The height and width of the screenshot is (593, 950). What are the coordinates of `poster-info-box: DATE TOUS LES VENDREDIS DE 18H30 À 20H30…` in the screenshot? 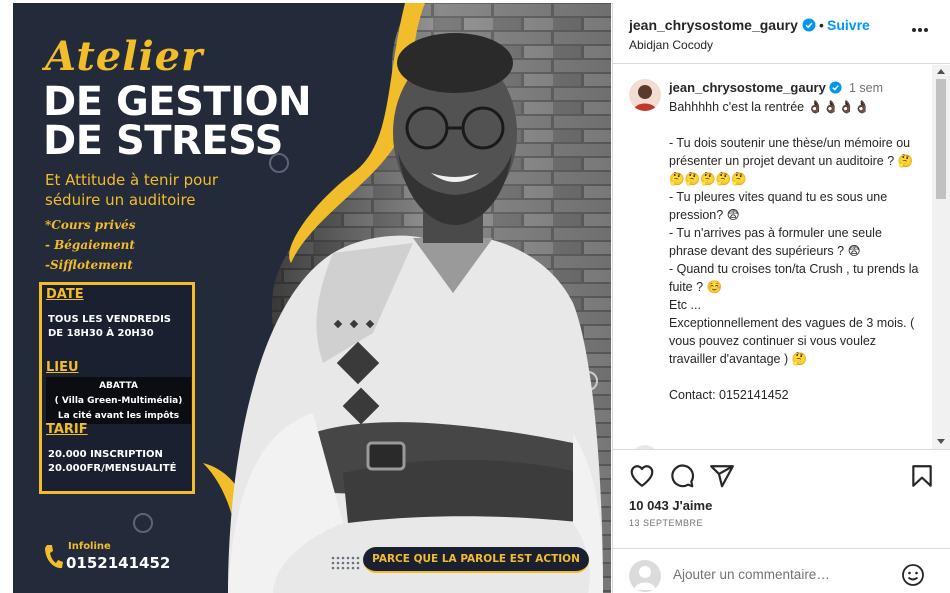 It's located at (117, 388).